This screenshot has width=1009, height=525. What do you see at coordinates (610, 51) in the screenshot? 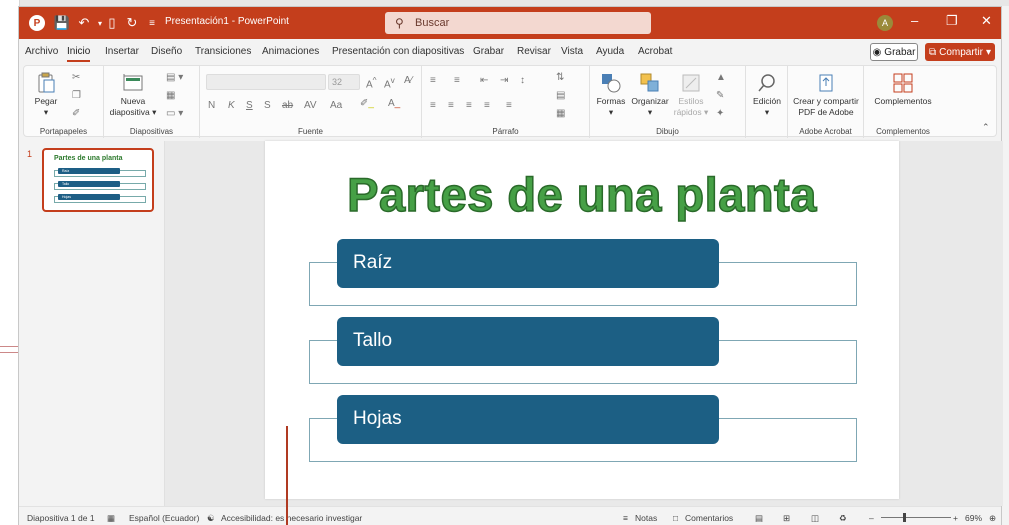
I see `tab-ayuda: Ayuda` at bounding box center [610, 51].